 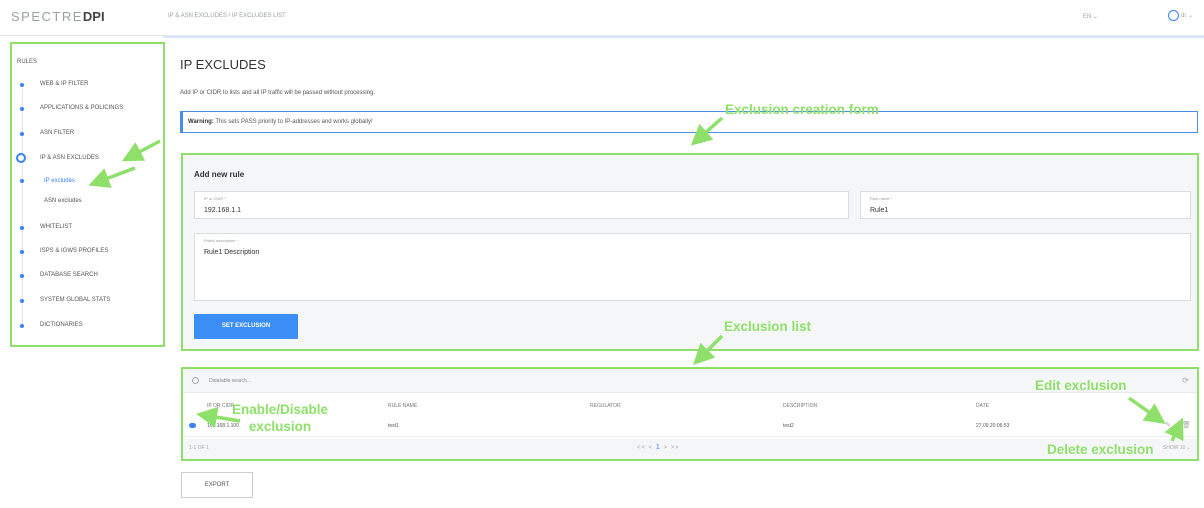 What do you see at coordinates (59, 181) in the screenshot?
I see `sidebar-subitem-ip-excludes: IP excludes` at bounding box center [59, 181].